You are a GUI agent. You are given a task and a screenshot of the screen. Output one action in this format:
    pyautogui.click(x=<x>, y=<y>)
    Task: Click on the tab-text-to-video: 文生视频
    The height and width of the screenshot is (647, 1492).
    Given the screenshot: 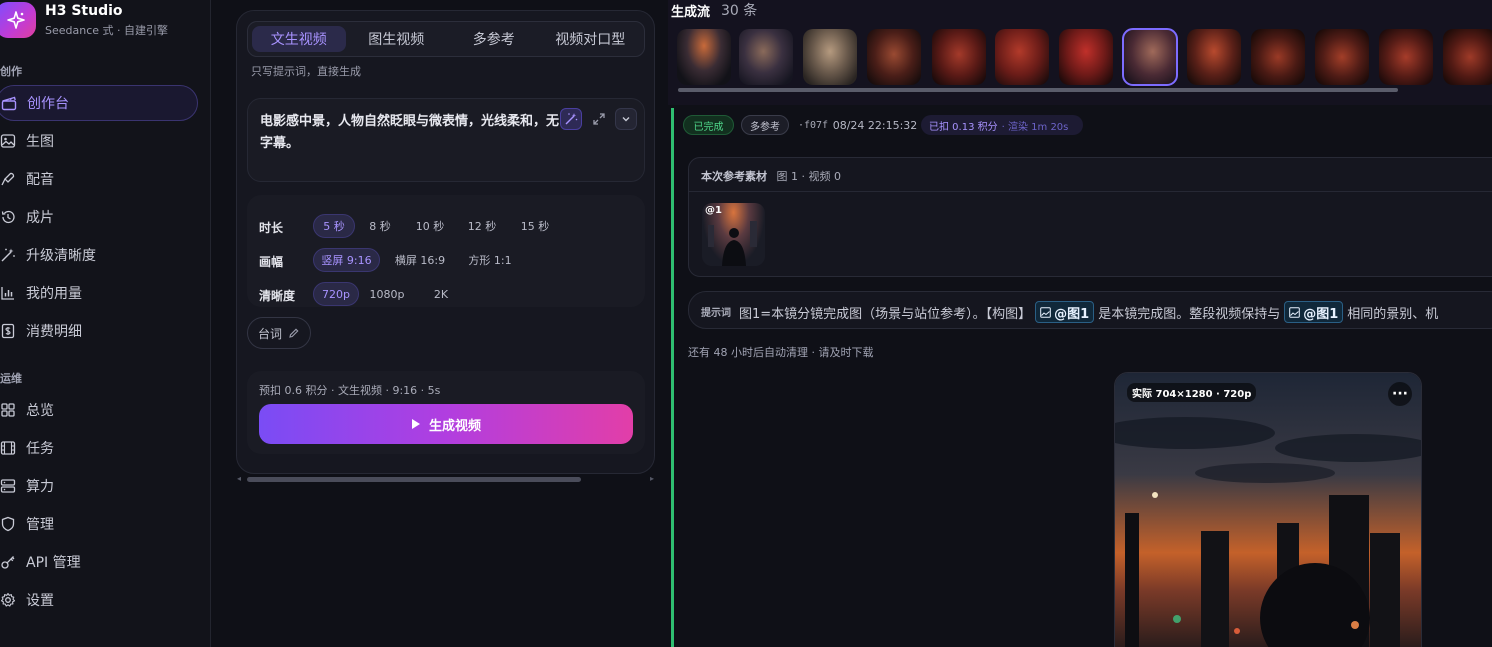 What is the action you would take?
    pyautogui.click(x=299, y=39)
    